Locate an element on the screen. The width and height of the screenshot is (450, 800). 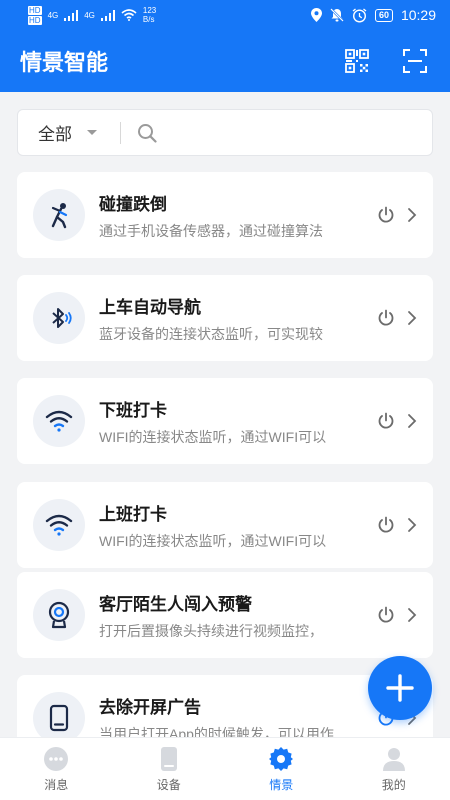
search-icon is located at coordinates (147, 133).